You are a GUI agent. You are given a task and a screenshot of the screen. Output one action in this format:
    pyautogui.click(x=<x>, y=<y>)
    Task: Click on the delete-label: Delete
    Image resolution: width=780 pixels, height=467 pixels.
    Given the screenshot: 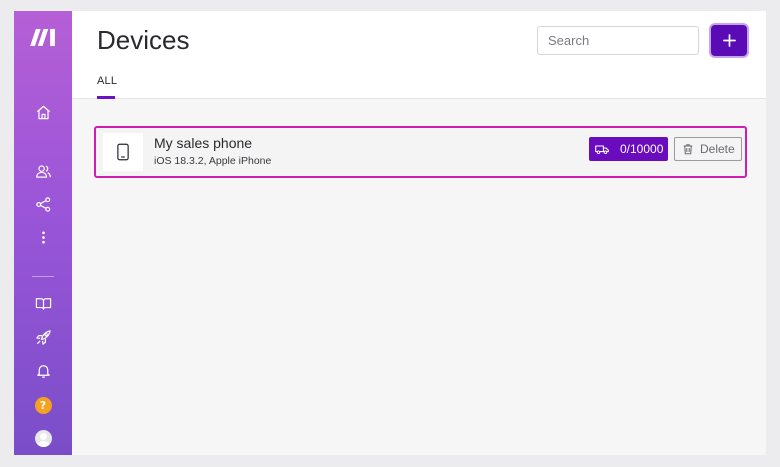 What is the action you would take?
    pyautogui.click(x=717, y=149)
    